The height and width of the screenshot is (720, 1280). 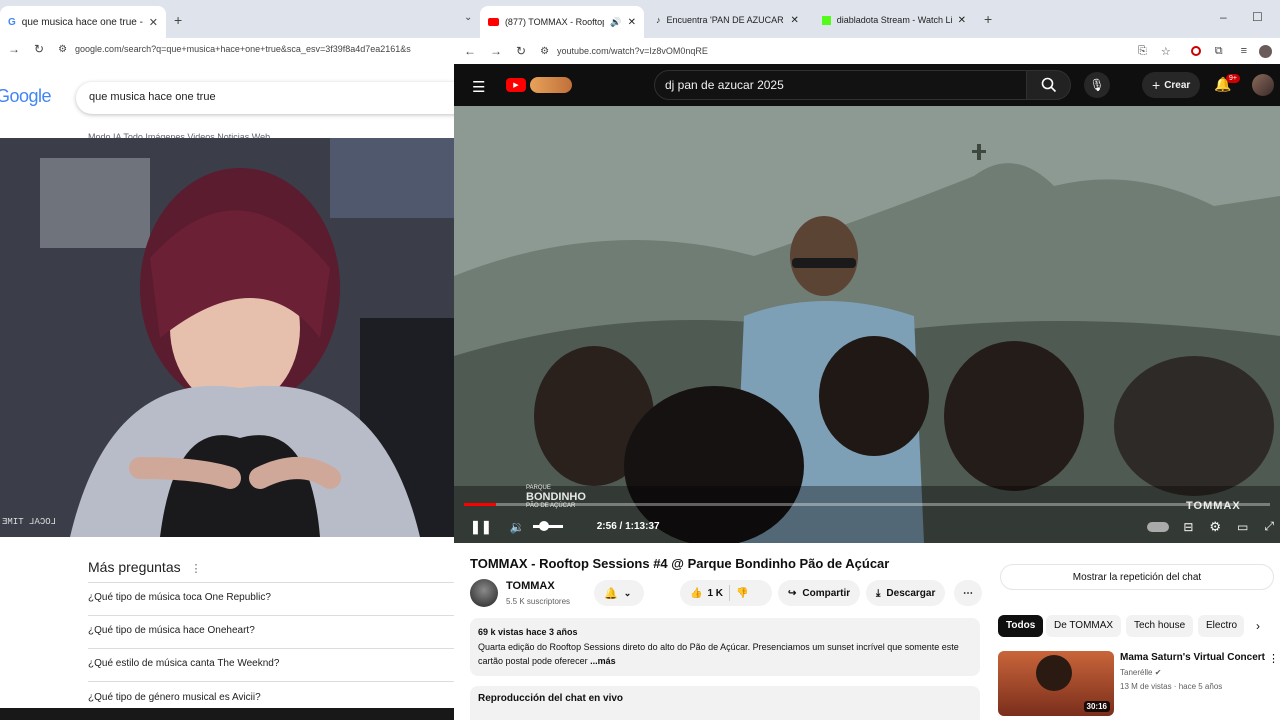 I want to click on left-tab-google: G que musica hace one true - Bu ✕, so click(x=83, y=22).